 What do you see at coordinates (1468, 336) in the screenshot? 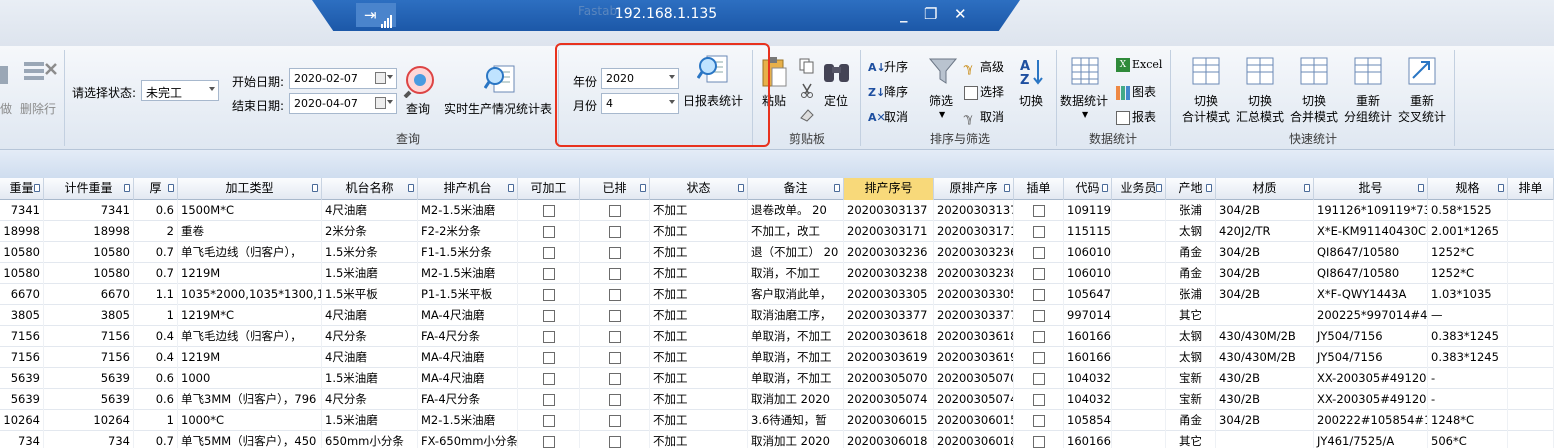
I see `table-cell: 0.383*1245` at bounding box center [1468, 336].